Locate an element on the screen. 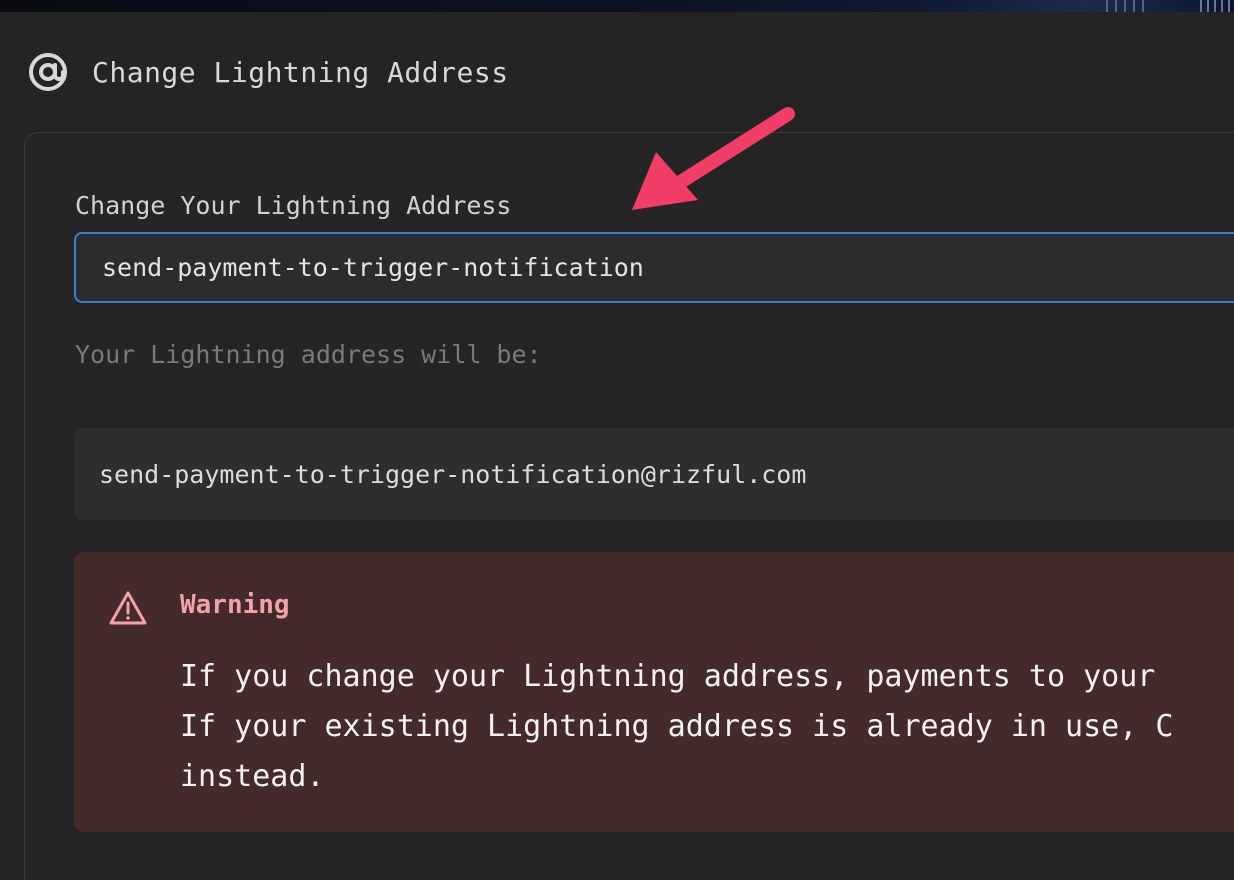  lightning-address-input is located at coordinates (654, 267).